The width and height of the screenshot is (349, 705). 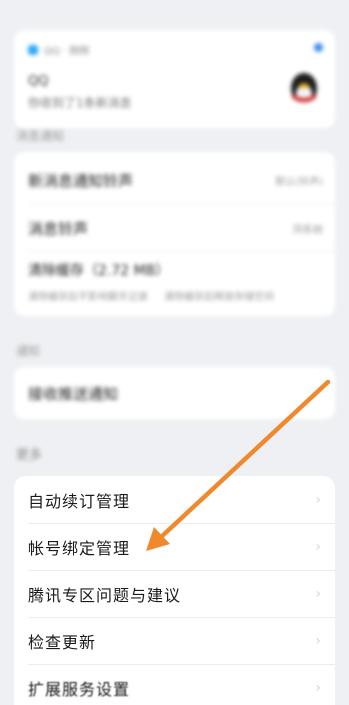 I want to click on menu-item-account-binding: 帐号绑定管理 ›, so click(x=174, y=546).